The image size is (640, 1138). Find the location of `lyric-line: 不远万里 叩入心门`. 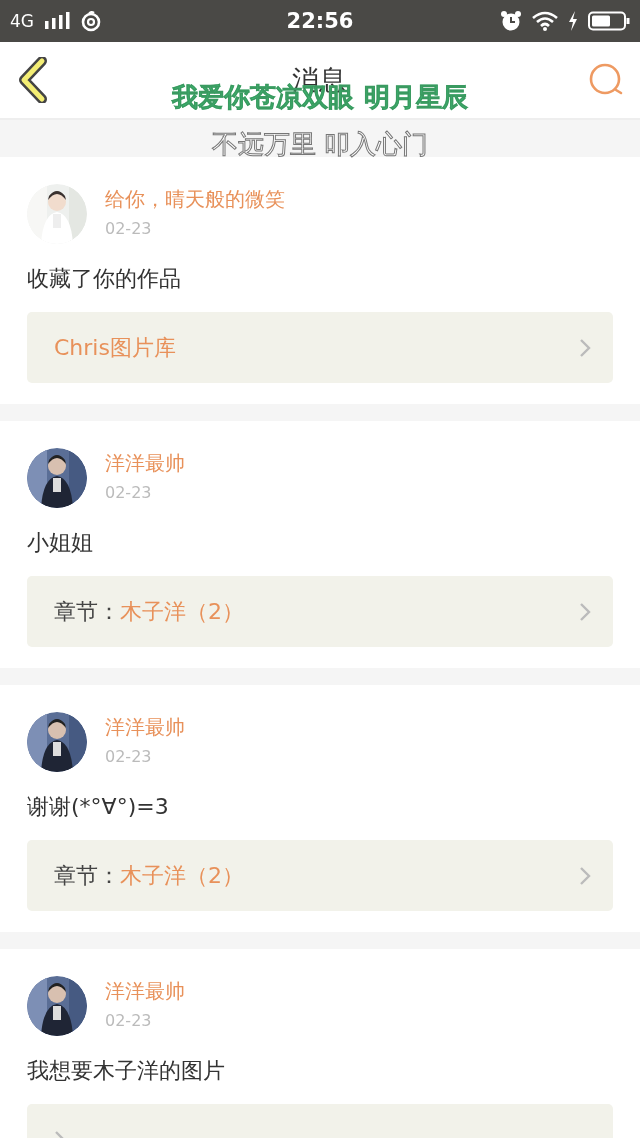

lyric-line: 不远万里 叩入心门 is located at coordinates (320, 144).